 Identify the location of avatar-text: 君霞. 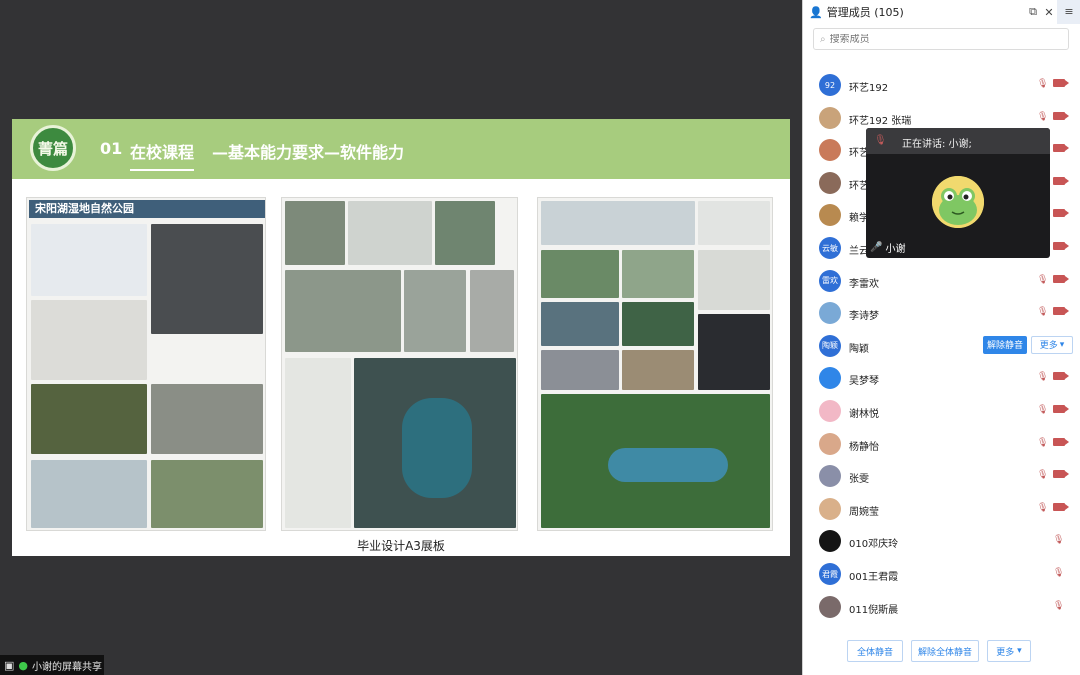
(830, 574).